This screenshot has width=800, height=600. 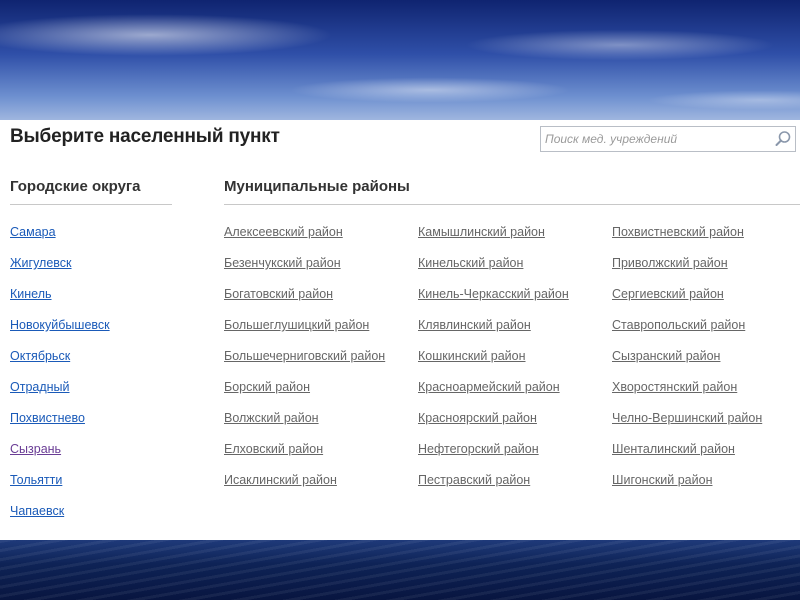 I want to click on district-link: Сергиевский район, so click(x=668, y=294).